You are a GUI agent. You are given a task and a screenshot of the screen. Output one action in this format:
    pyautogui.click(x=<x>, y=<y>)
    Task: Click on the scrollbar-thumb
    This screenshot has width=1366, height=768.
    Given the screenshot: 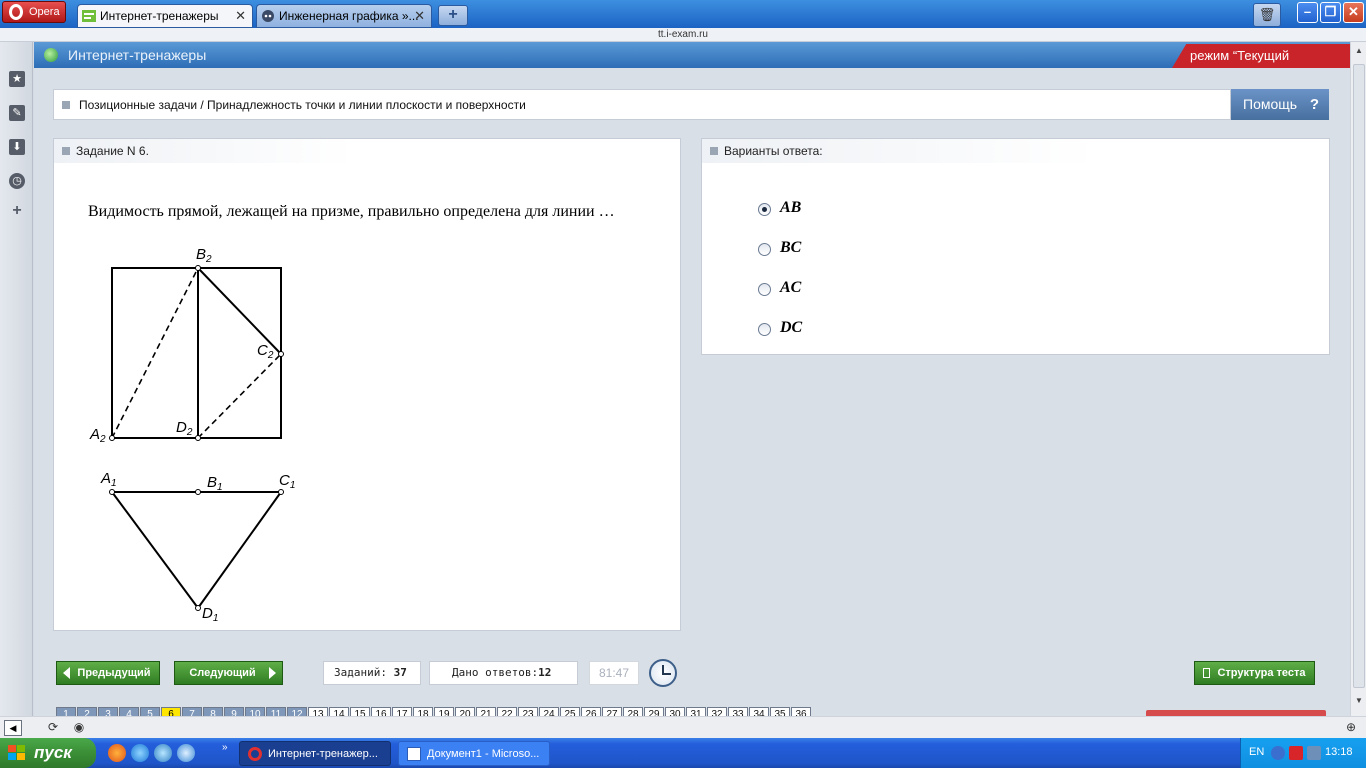 What is the action you would take?
    pyautogui.click(x=1359, y=376)
    